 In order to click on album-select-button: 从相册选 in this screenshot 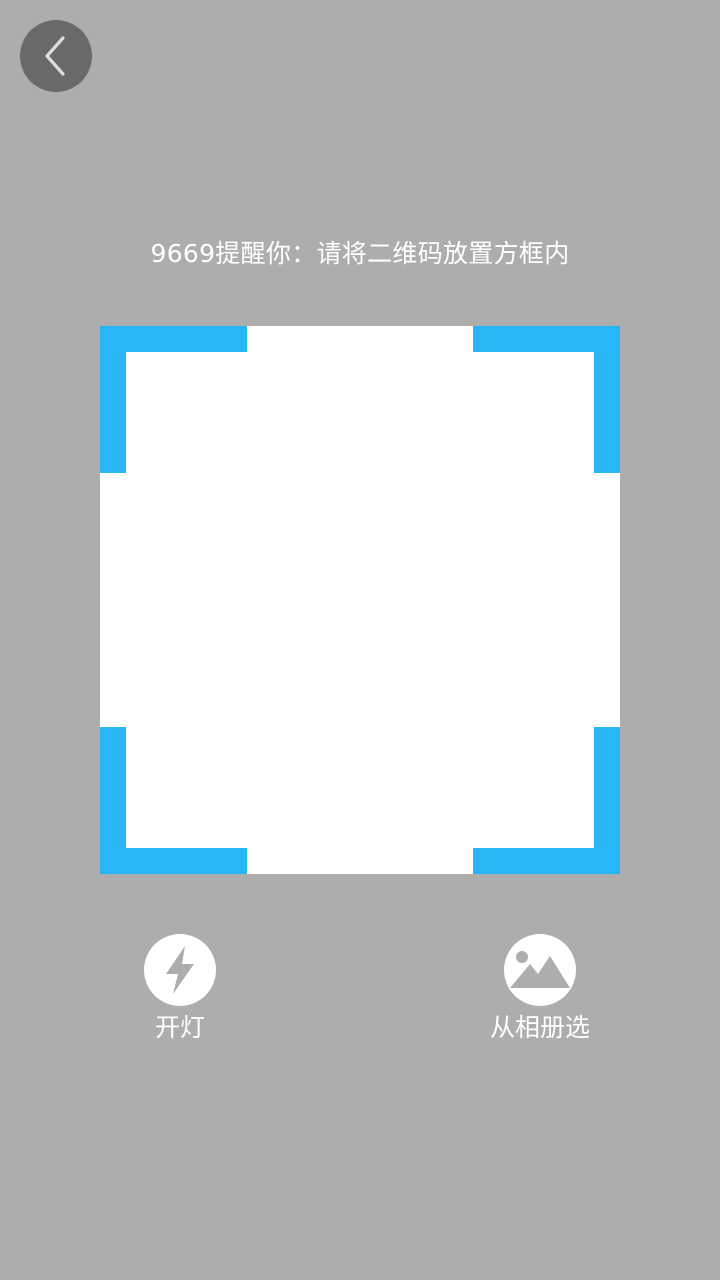, I will do `click(540, 990)`.